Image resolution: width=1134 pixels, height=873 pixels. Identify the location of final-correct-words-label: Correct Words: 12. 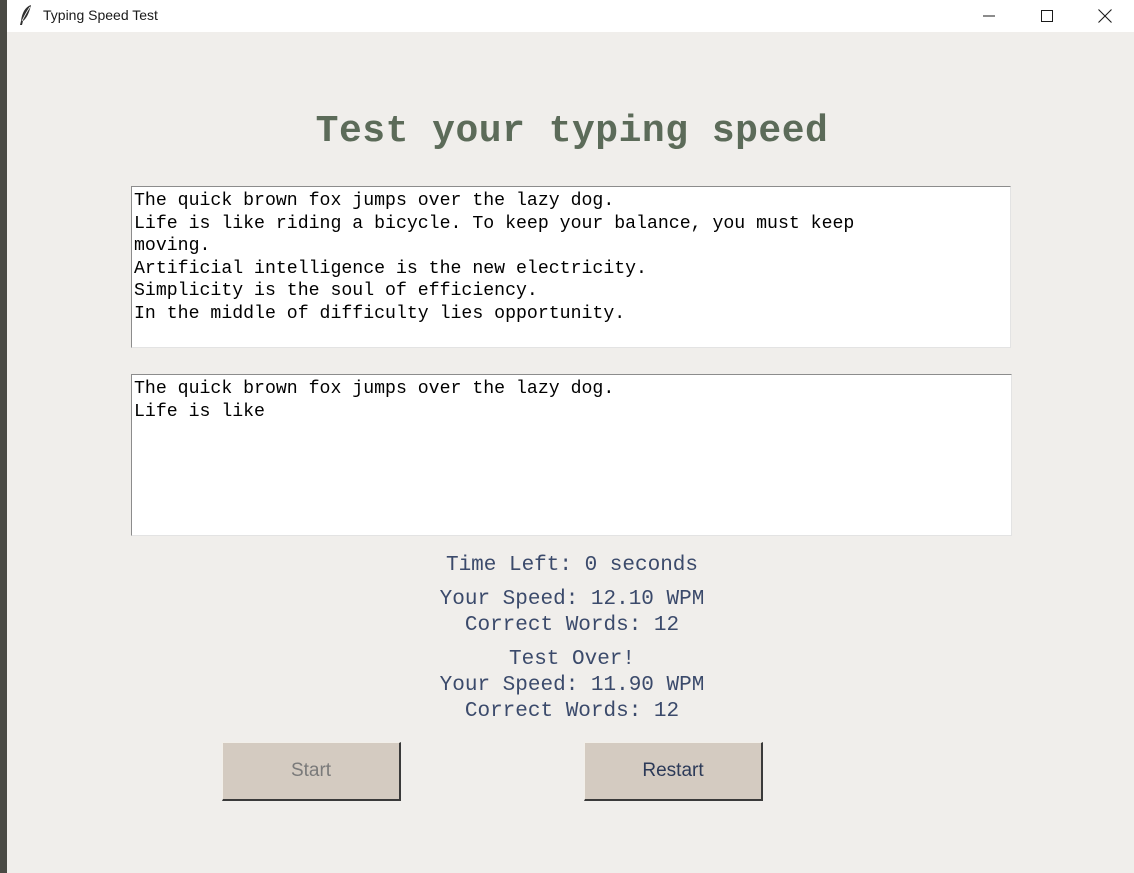
(572, 711).